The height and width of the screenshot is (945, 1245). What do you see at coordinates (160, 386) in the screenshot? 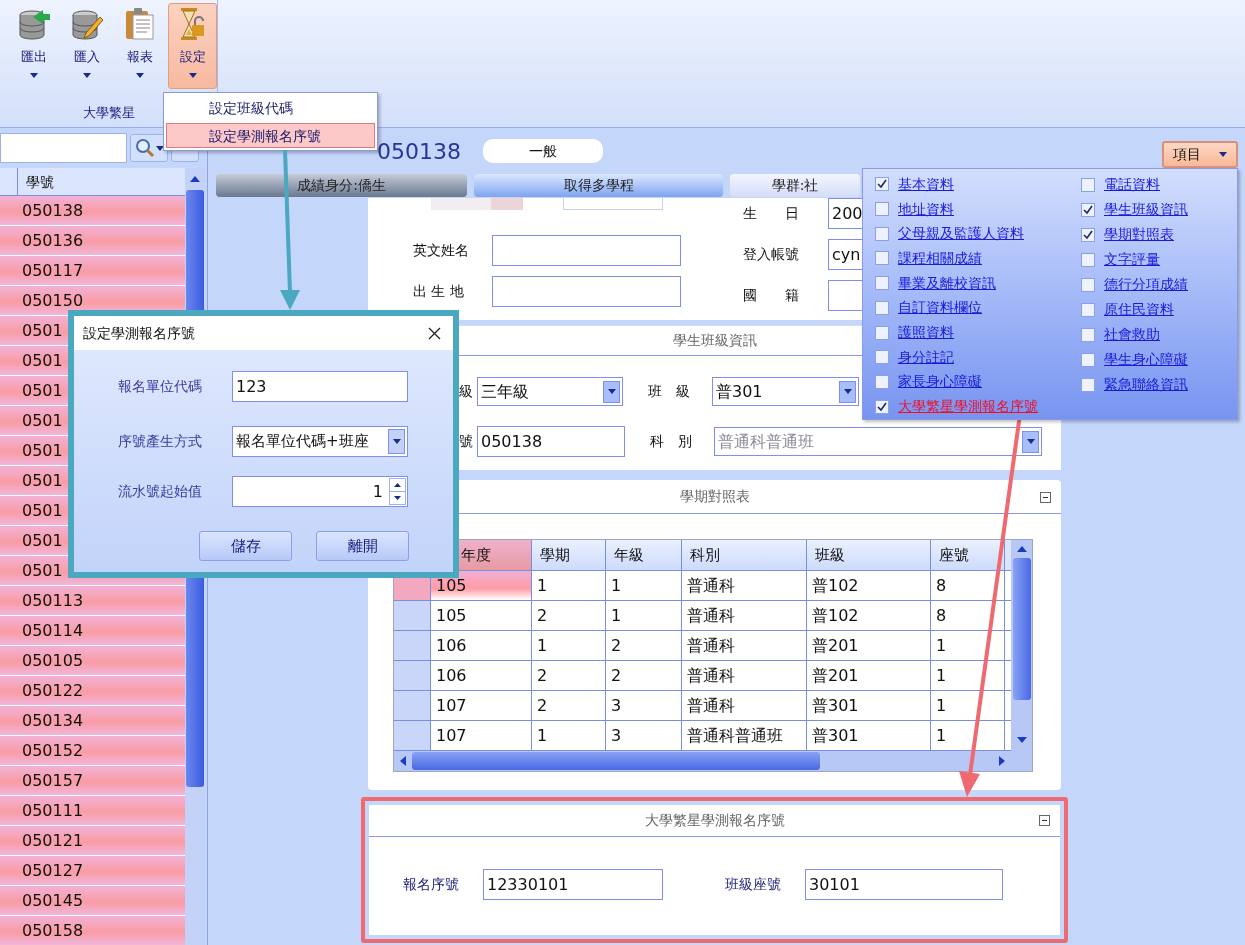
I see `field-label: 報名單位代碼` at bounding box center [160, 386].